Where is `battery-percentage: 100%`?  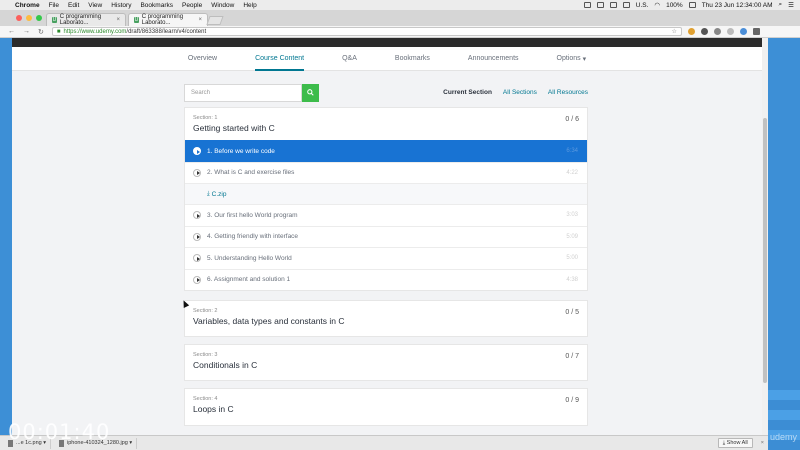 battery-percentage: 100% is located at coordinates (674, 5).